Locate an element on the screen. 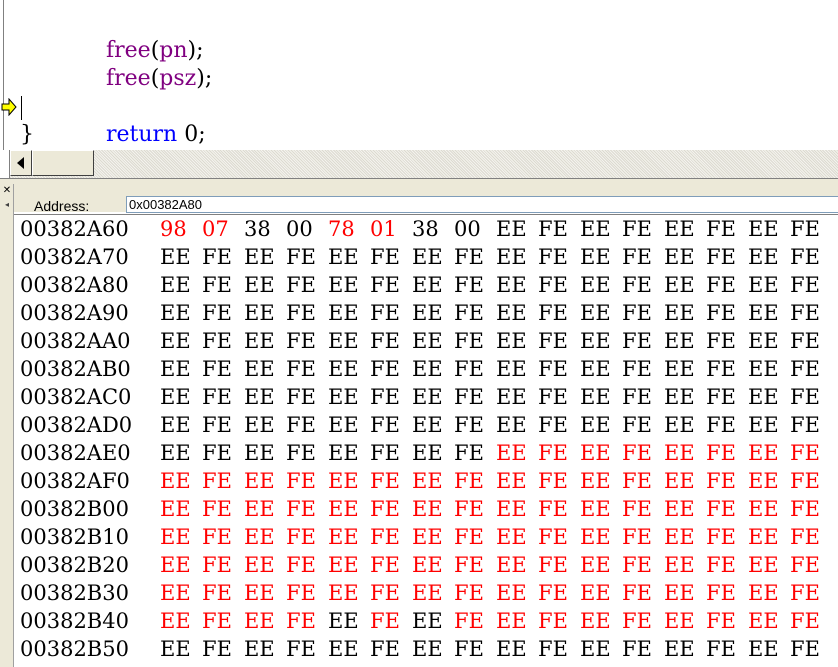 The height and width of the screenshot is (667, 838). memory-row: 00382B00 EE FE EE FE EE FE EE FE EE FE EE FE EE FE EE FE is located at coordinates (426, 509).